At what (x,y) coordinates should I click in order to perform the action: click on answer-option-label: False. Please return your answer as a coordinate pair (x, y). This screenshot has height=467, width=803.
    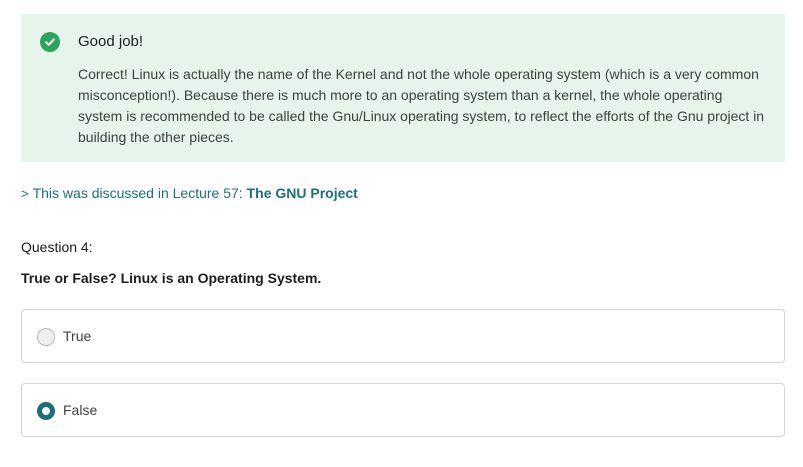
    Looking at the image, I should click on (80, 410).